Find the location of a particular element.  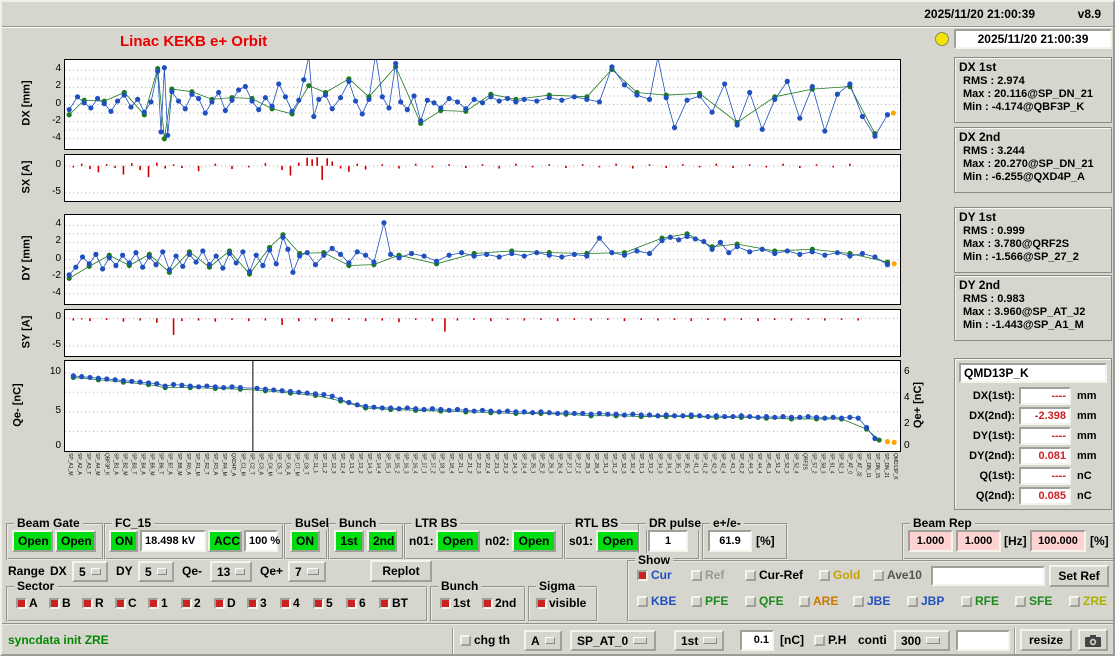

mode-select: A is located at coordinates (543, 640).